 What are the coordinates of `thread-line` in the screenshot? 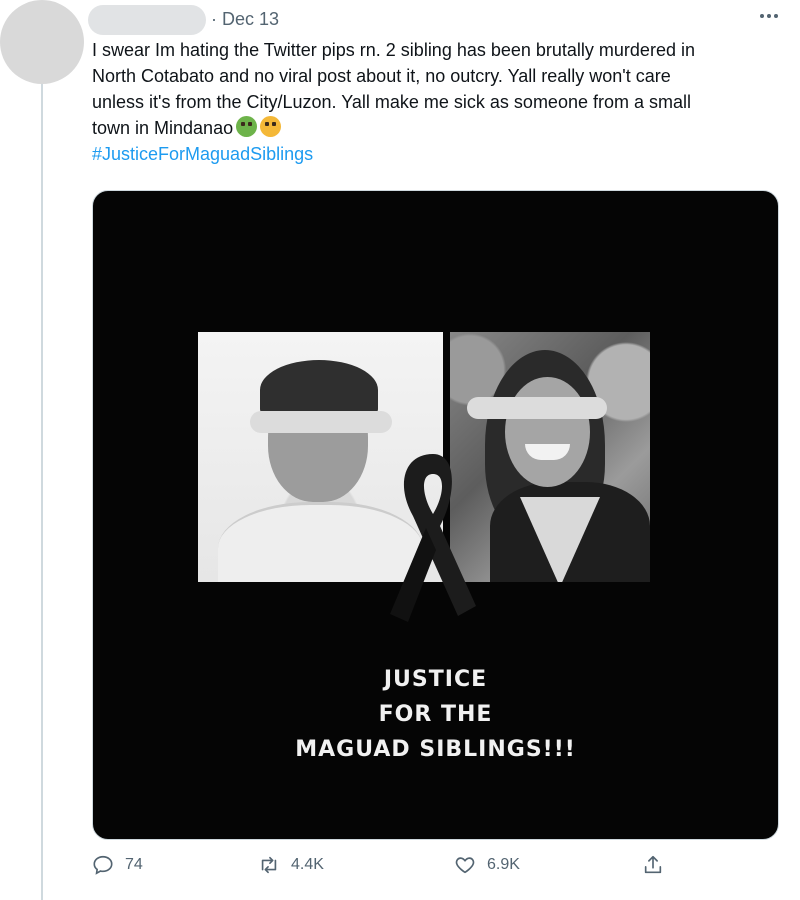 It's located at (42, 492).